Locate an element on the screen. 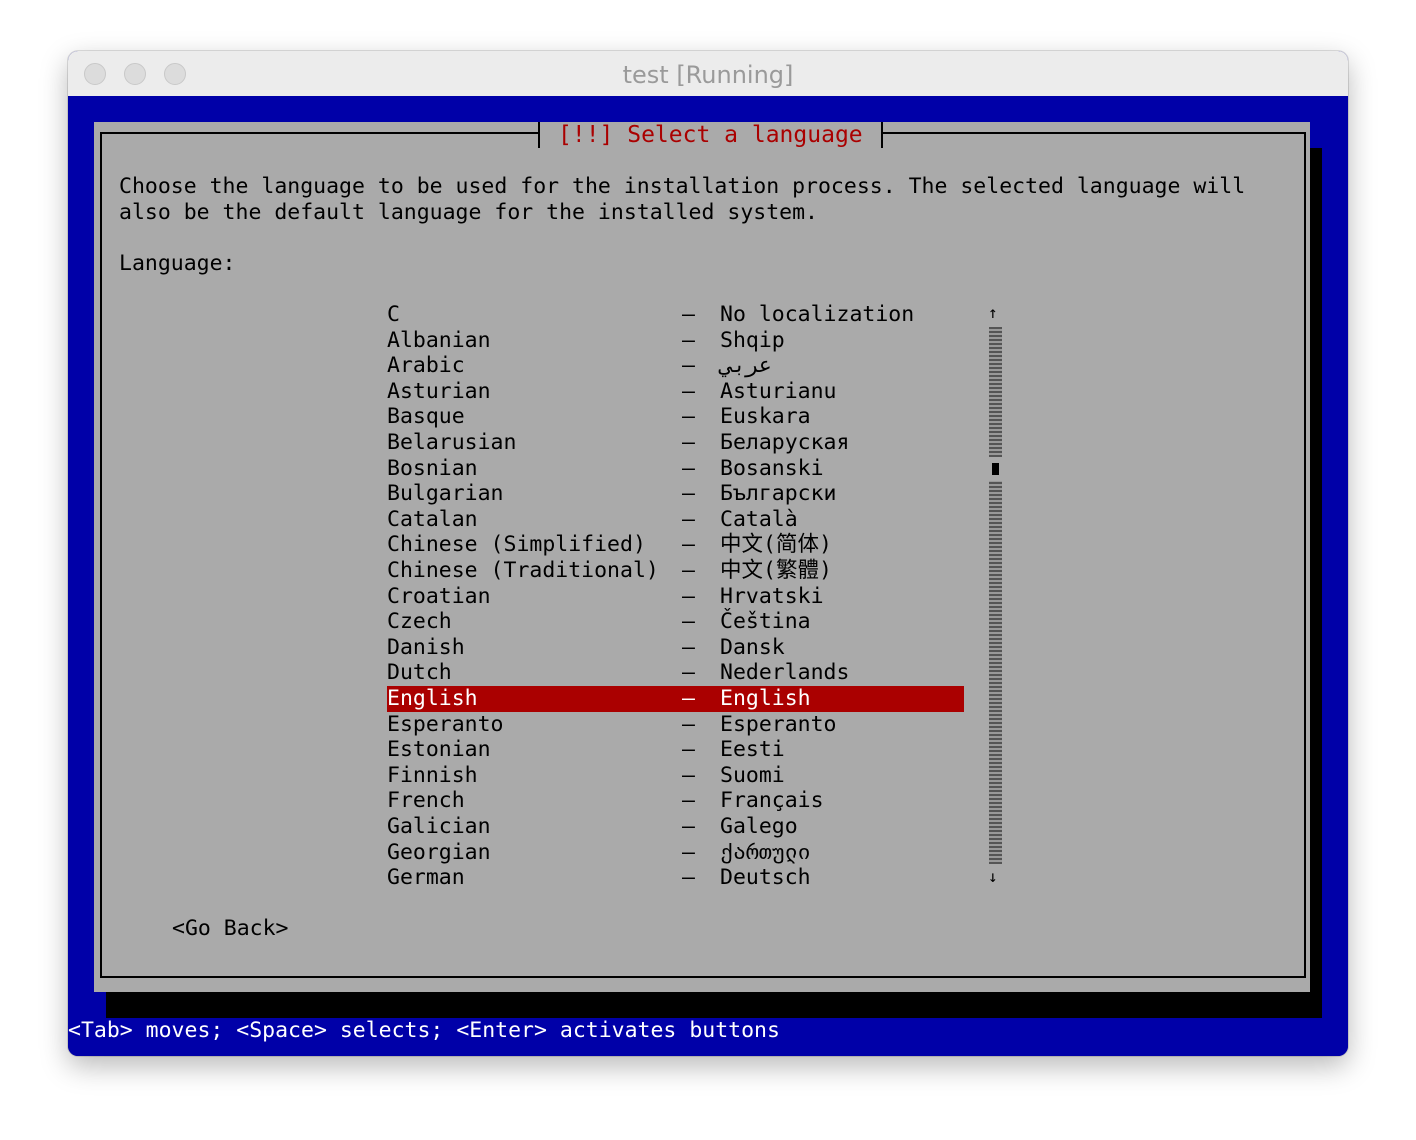 The width and height of the screenshot is (1416, 1140). language-option-czech: Czech – Čeština is located at coordinates (675, 622).